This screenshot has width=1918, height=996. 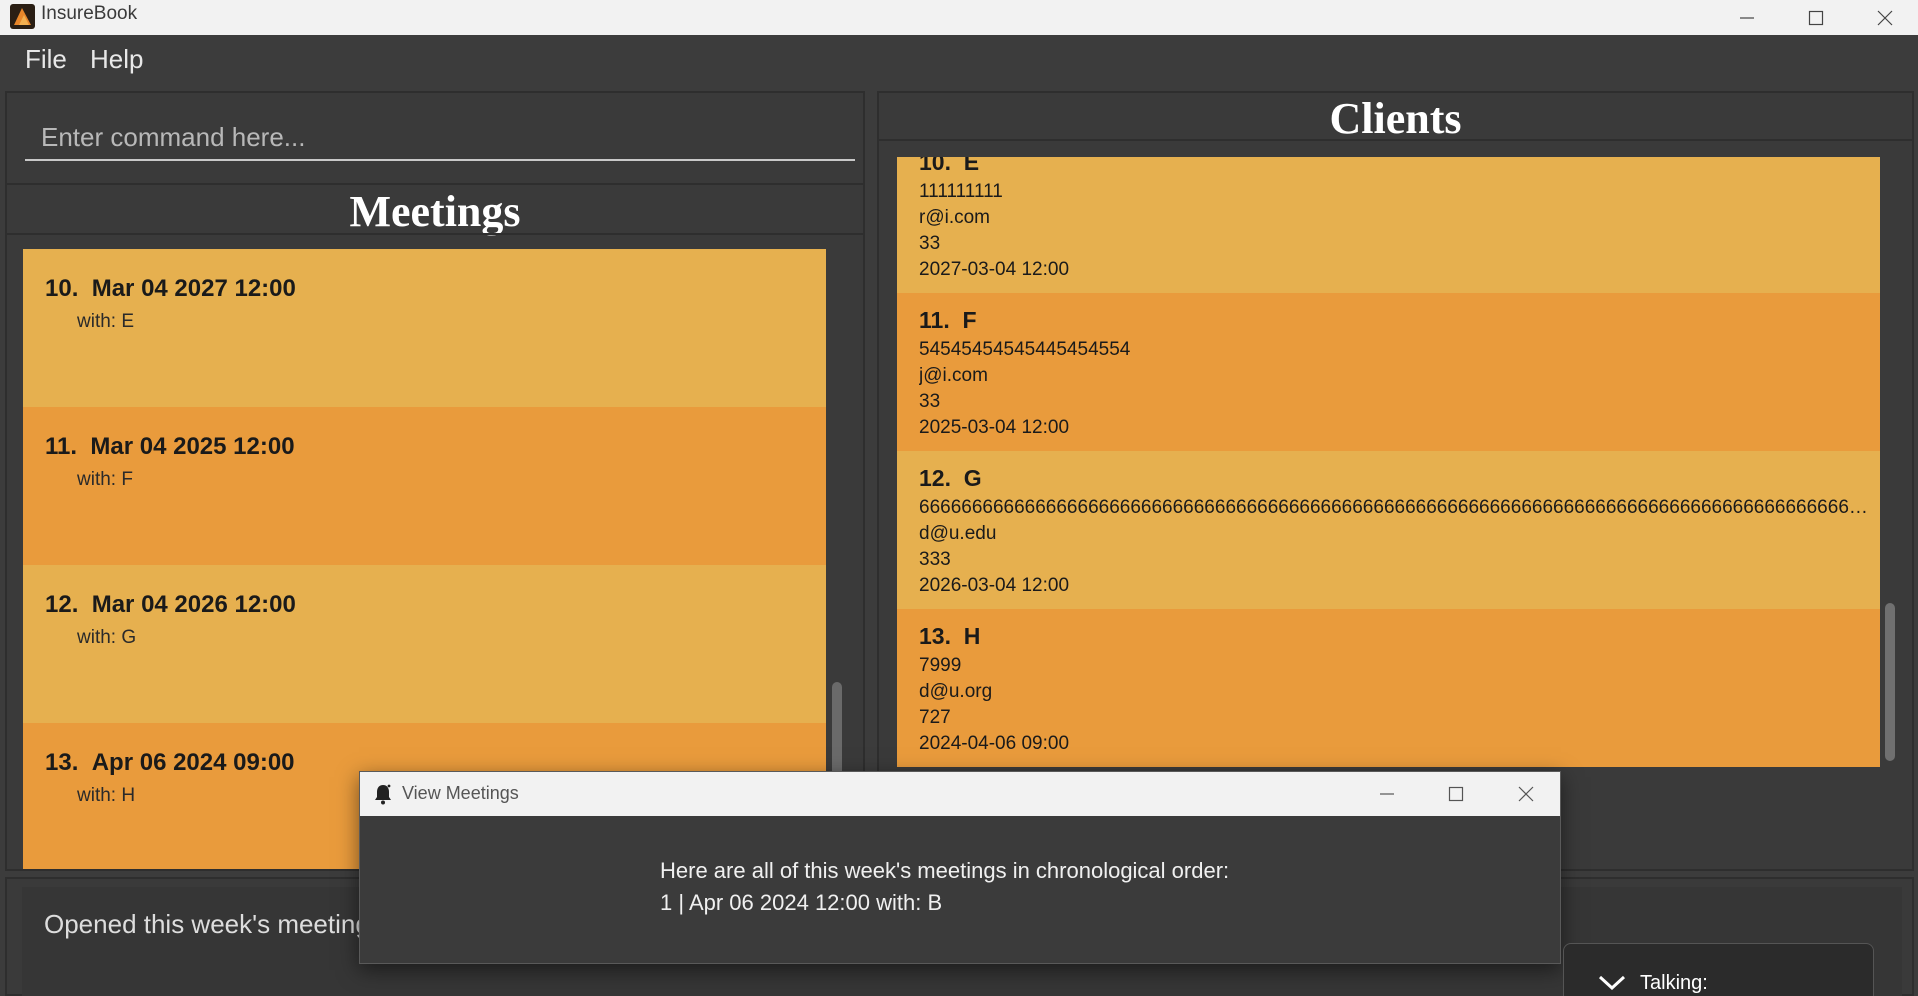 What do you see at coordinates (106, 321) in the screenshot?
I see `meeting-with: with: E` at bounding box center [106, 321].